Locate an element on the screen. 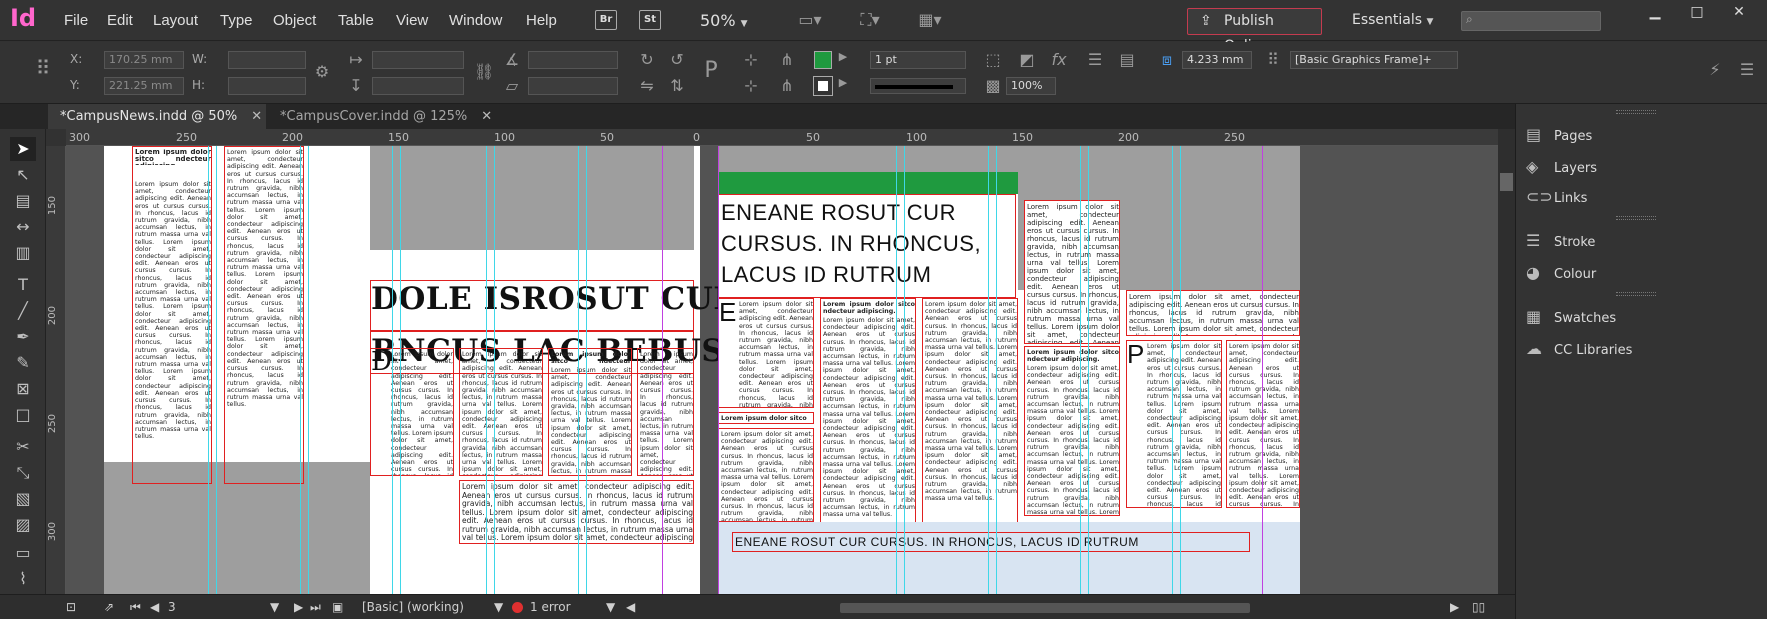 The image size is (1767, 619). panel-item-pages: ▤ Pages is located at coordinates (1559, 135).